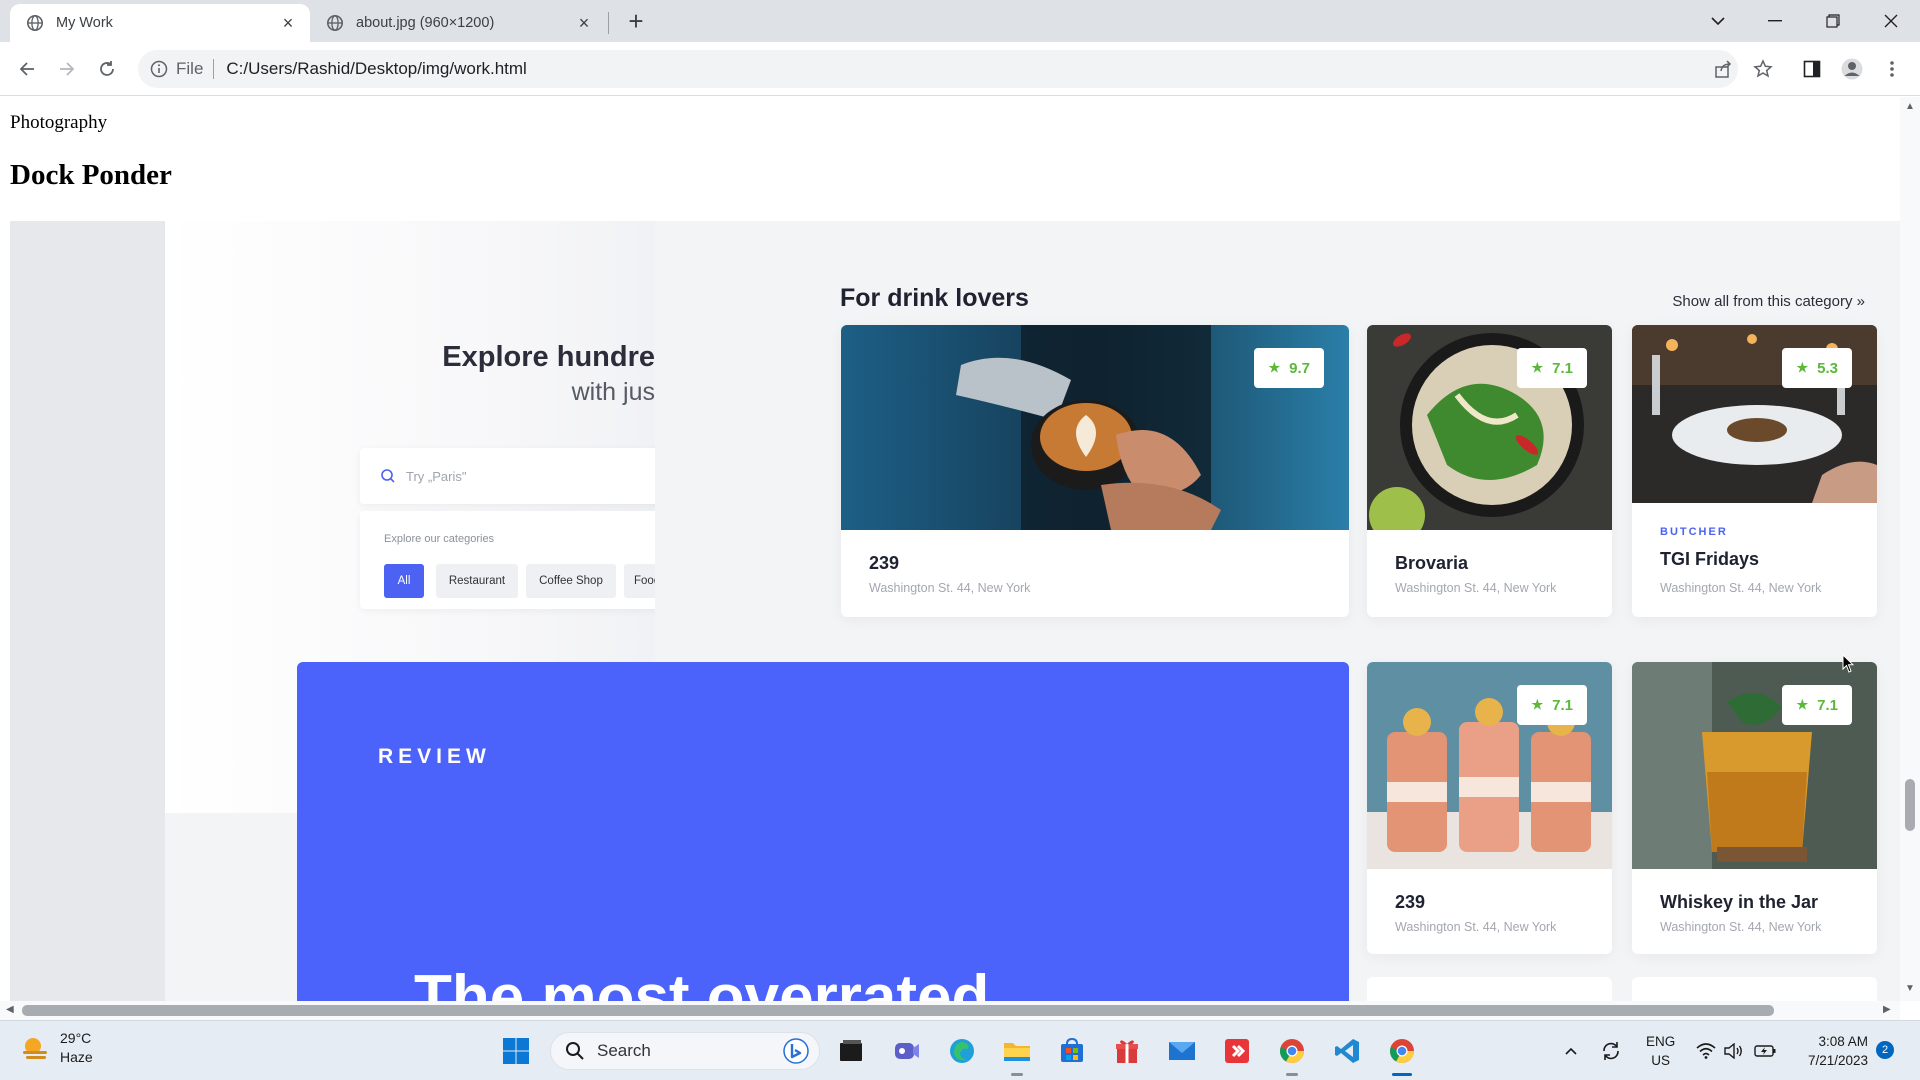  Describe the element at coordinates (1182, 1051) in the screenshot. I see `mail-icon` at that location.